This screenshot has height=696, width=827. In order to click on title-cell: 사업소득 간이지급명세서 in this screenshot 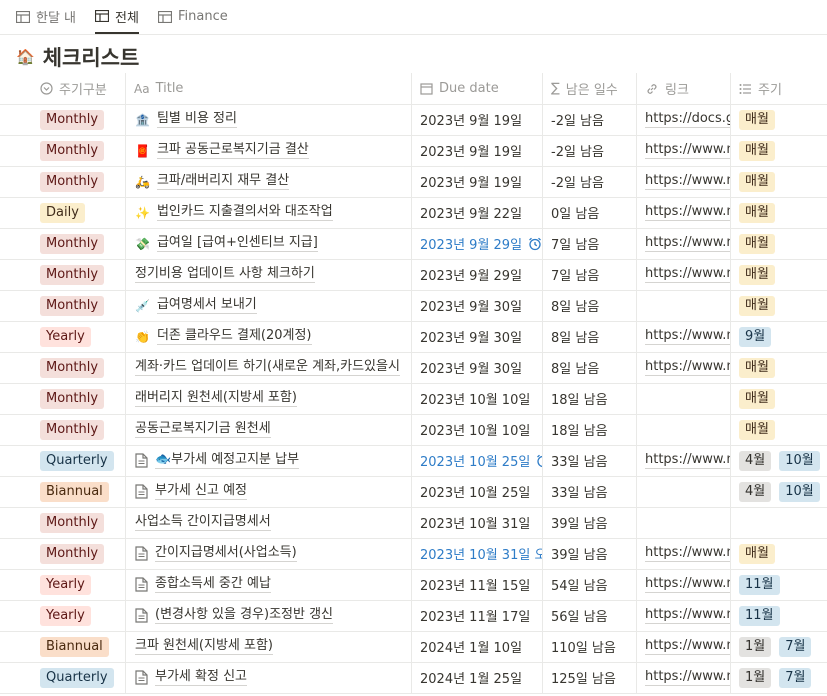, I will do `click(269, 522)`.